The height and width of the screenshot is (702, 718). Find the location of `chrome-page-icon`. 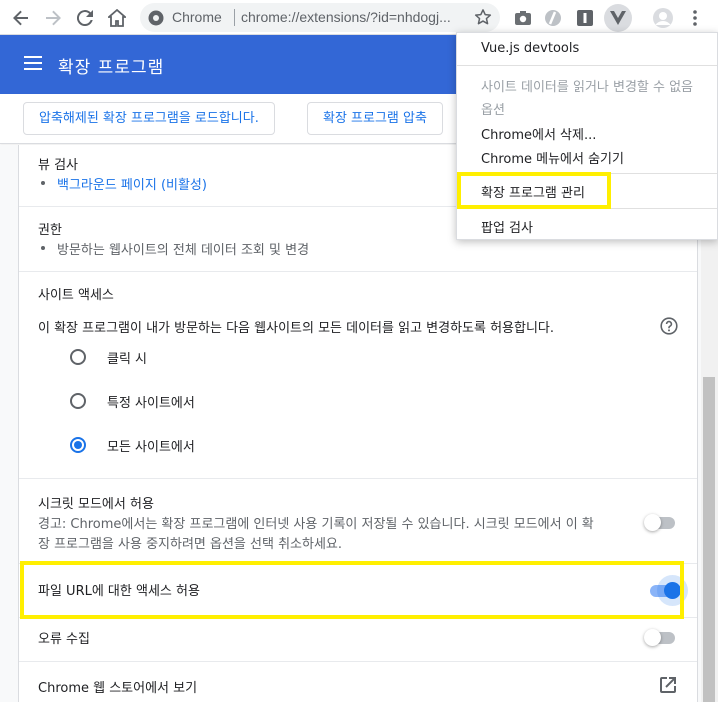

chrome-page-icon is located at coordinates (156, 18).